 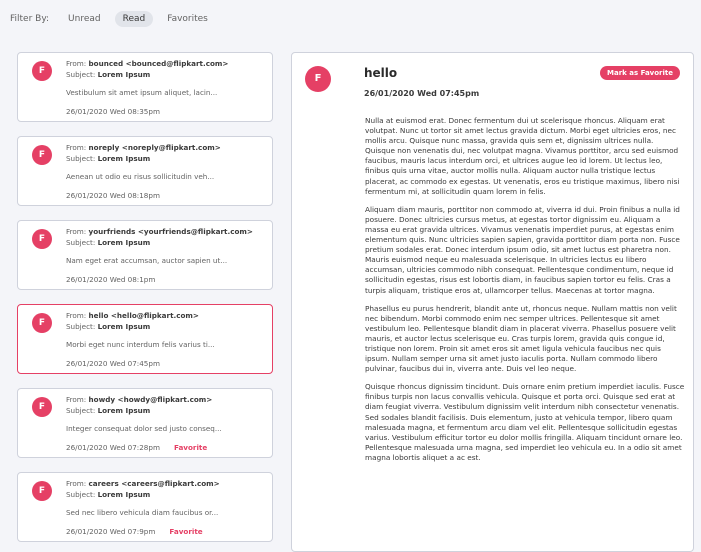 I want to click on email-date: 26/01/2020 Wed 08:35pm, so click(x=113, y=111).